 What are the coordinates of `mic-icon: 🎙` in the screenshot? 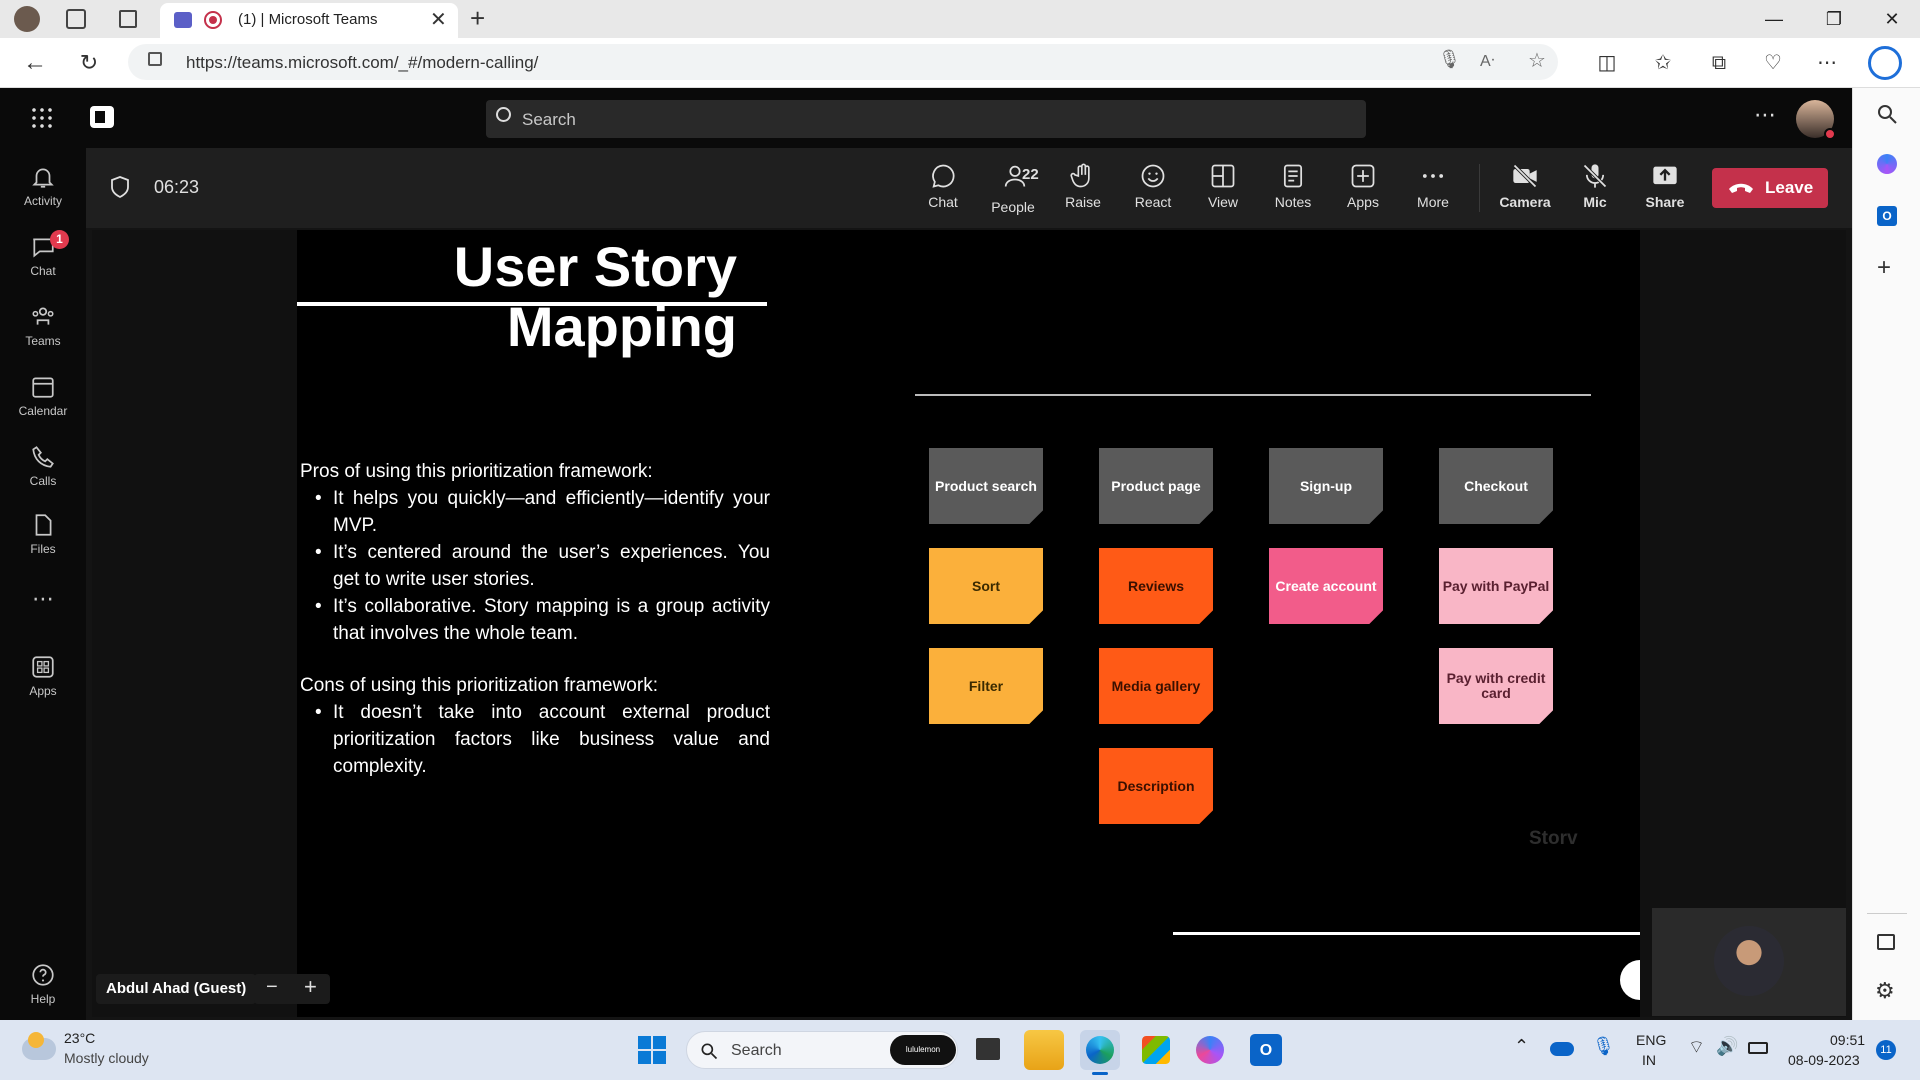 It's located at (1449, 59).